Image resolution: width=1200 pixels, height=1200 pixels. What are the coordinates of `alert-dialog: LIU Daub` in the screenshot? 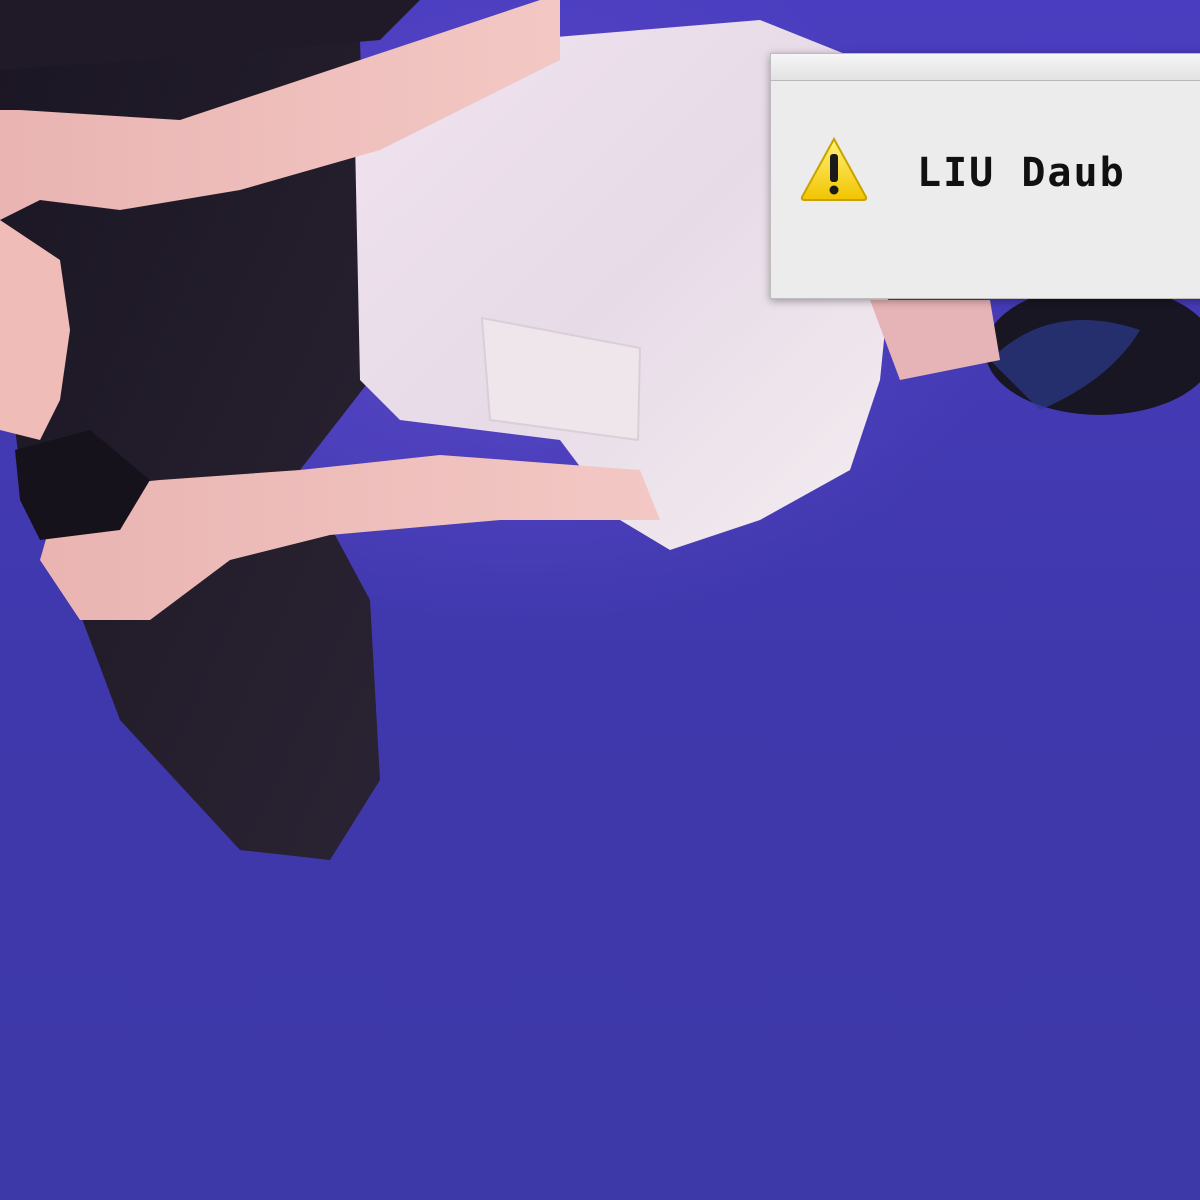 It's located at (985, 176).